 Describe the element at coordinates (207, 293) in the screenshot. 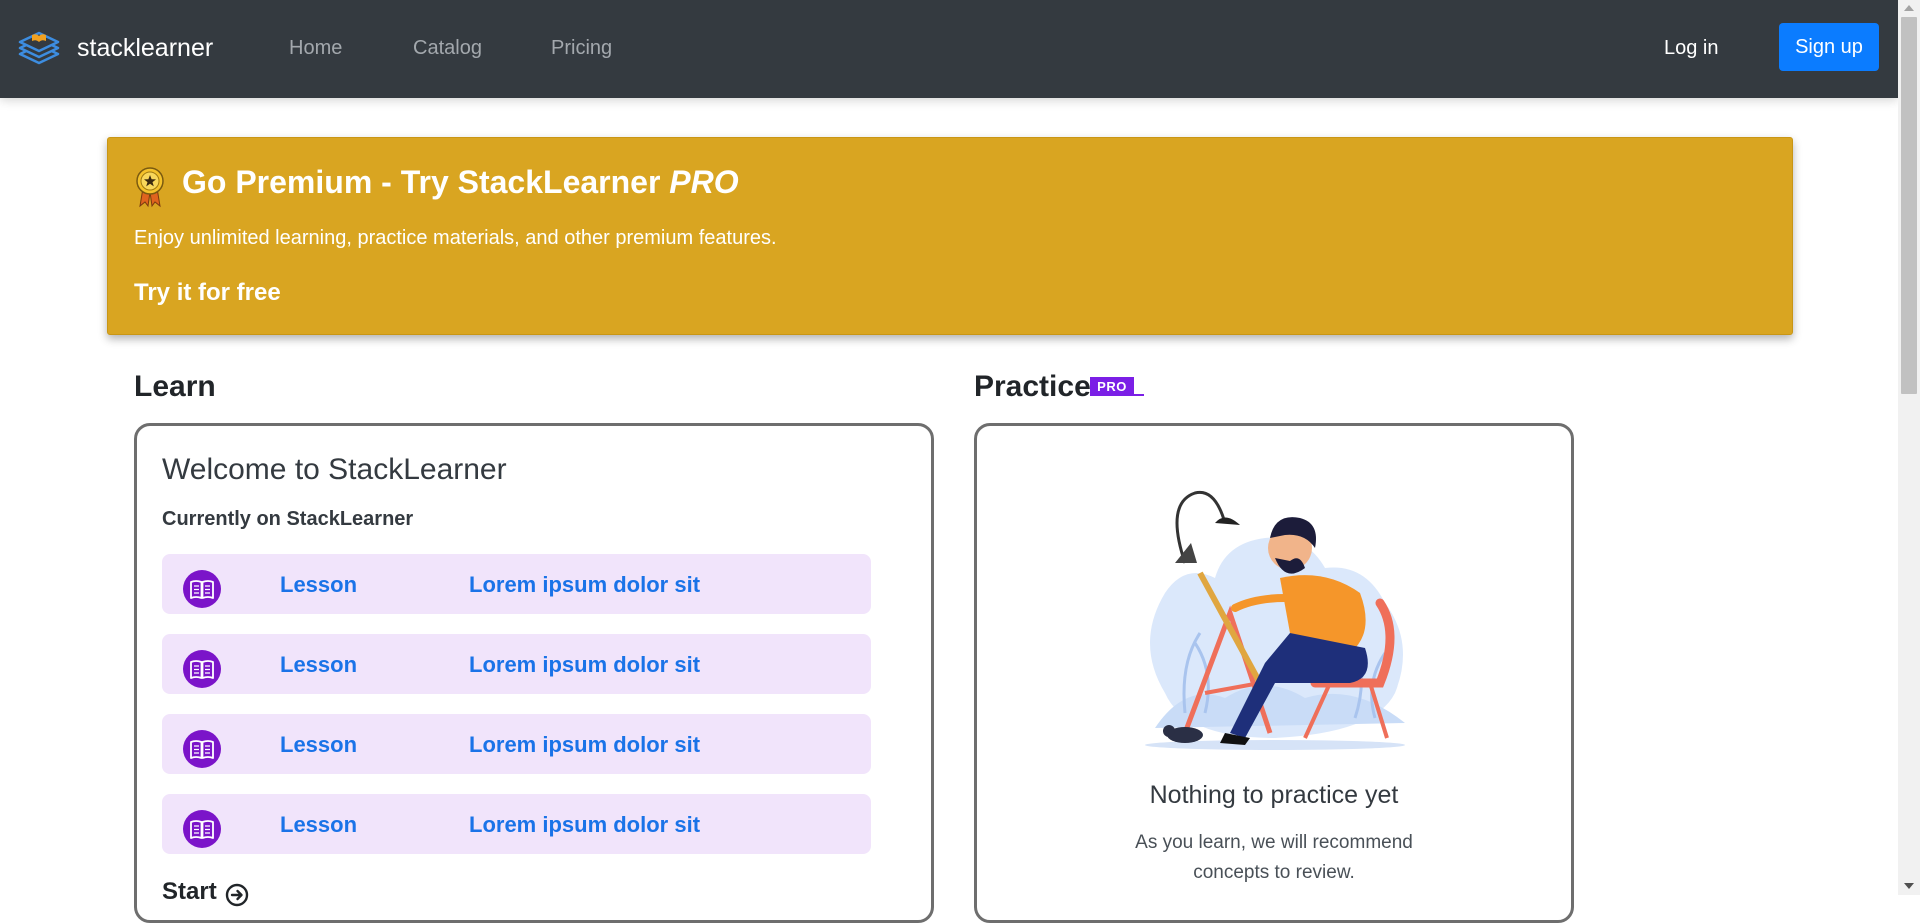

I see `try-free-link: Try it for free` at that location.